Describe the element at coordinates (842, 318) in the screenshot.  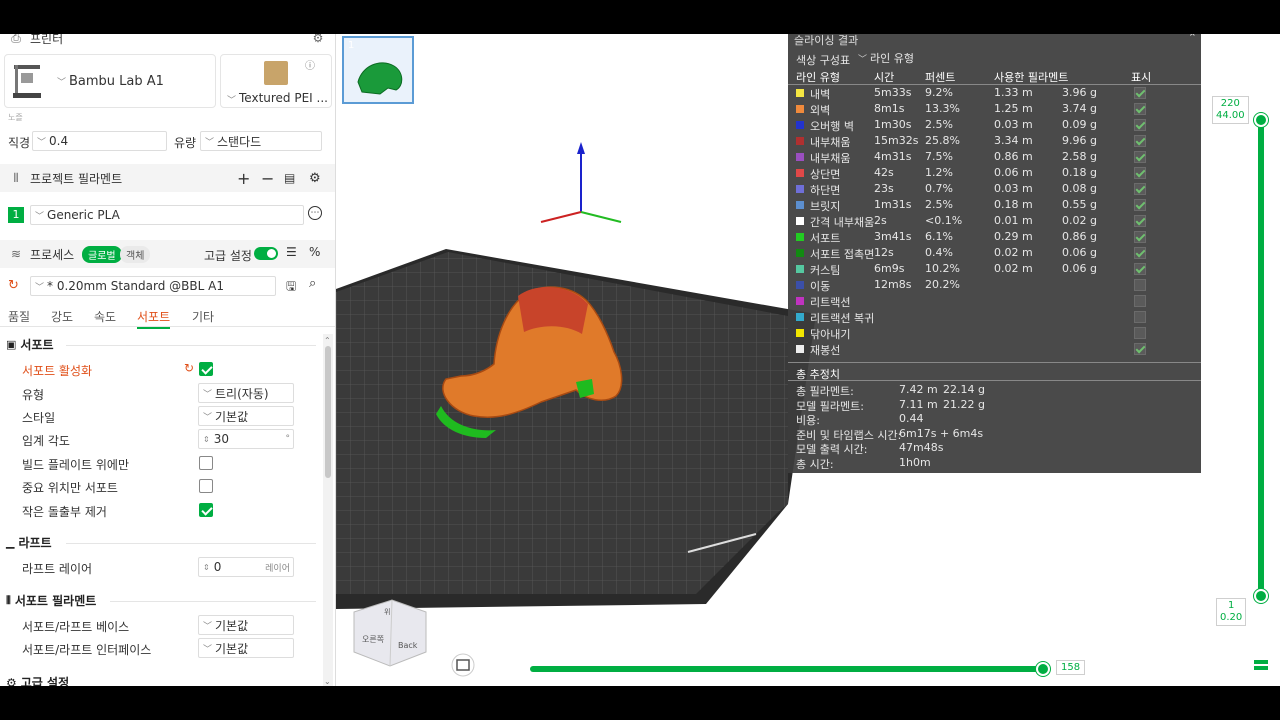
I see `line-type-name: 리트랙션 복귀` at that location.